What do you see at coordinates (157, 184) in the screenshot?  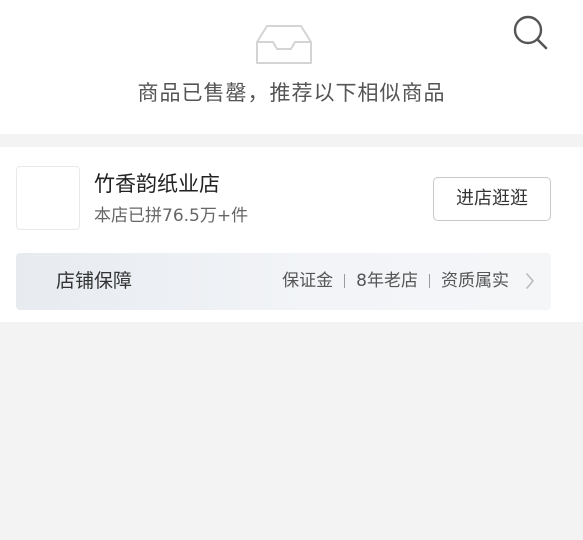 I see `store-name: 竹香韵纸业店` at bounding box center [157, 184].